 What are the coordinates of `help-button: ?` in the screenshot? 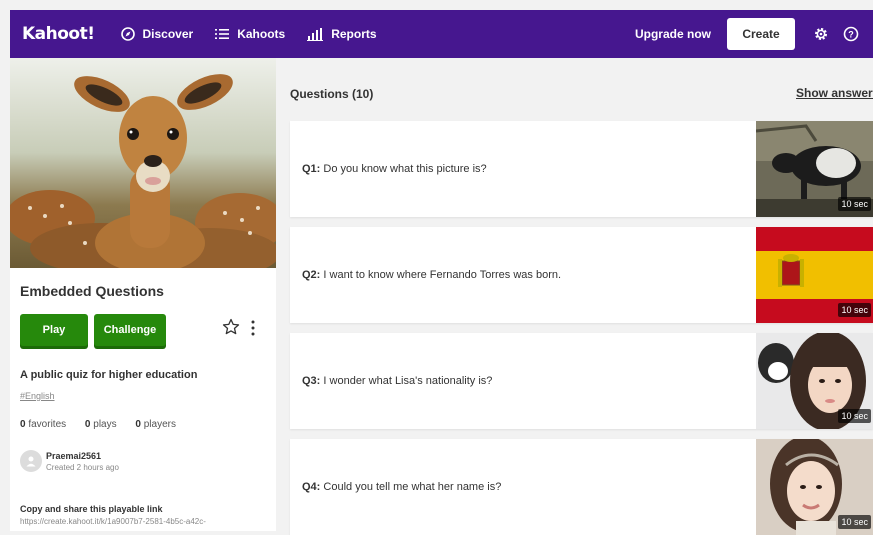 It's located at (851, 34).